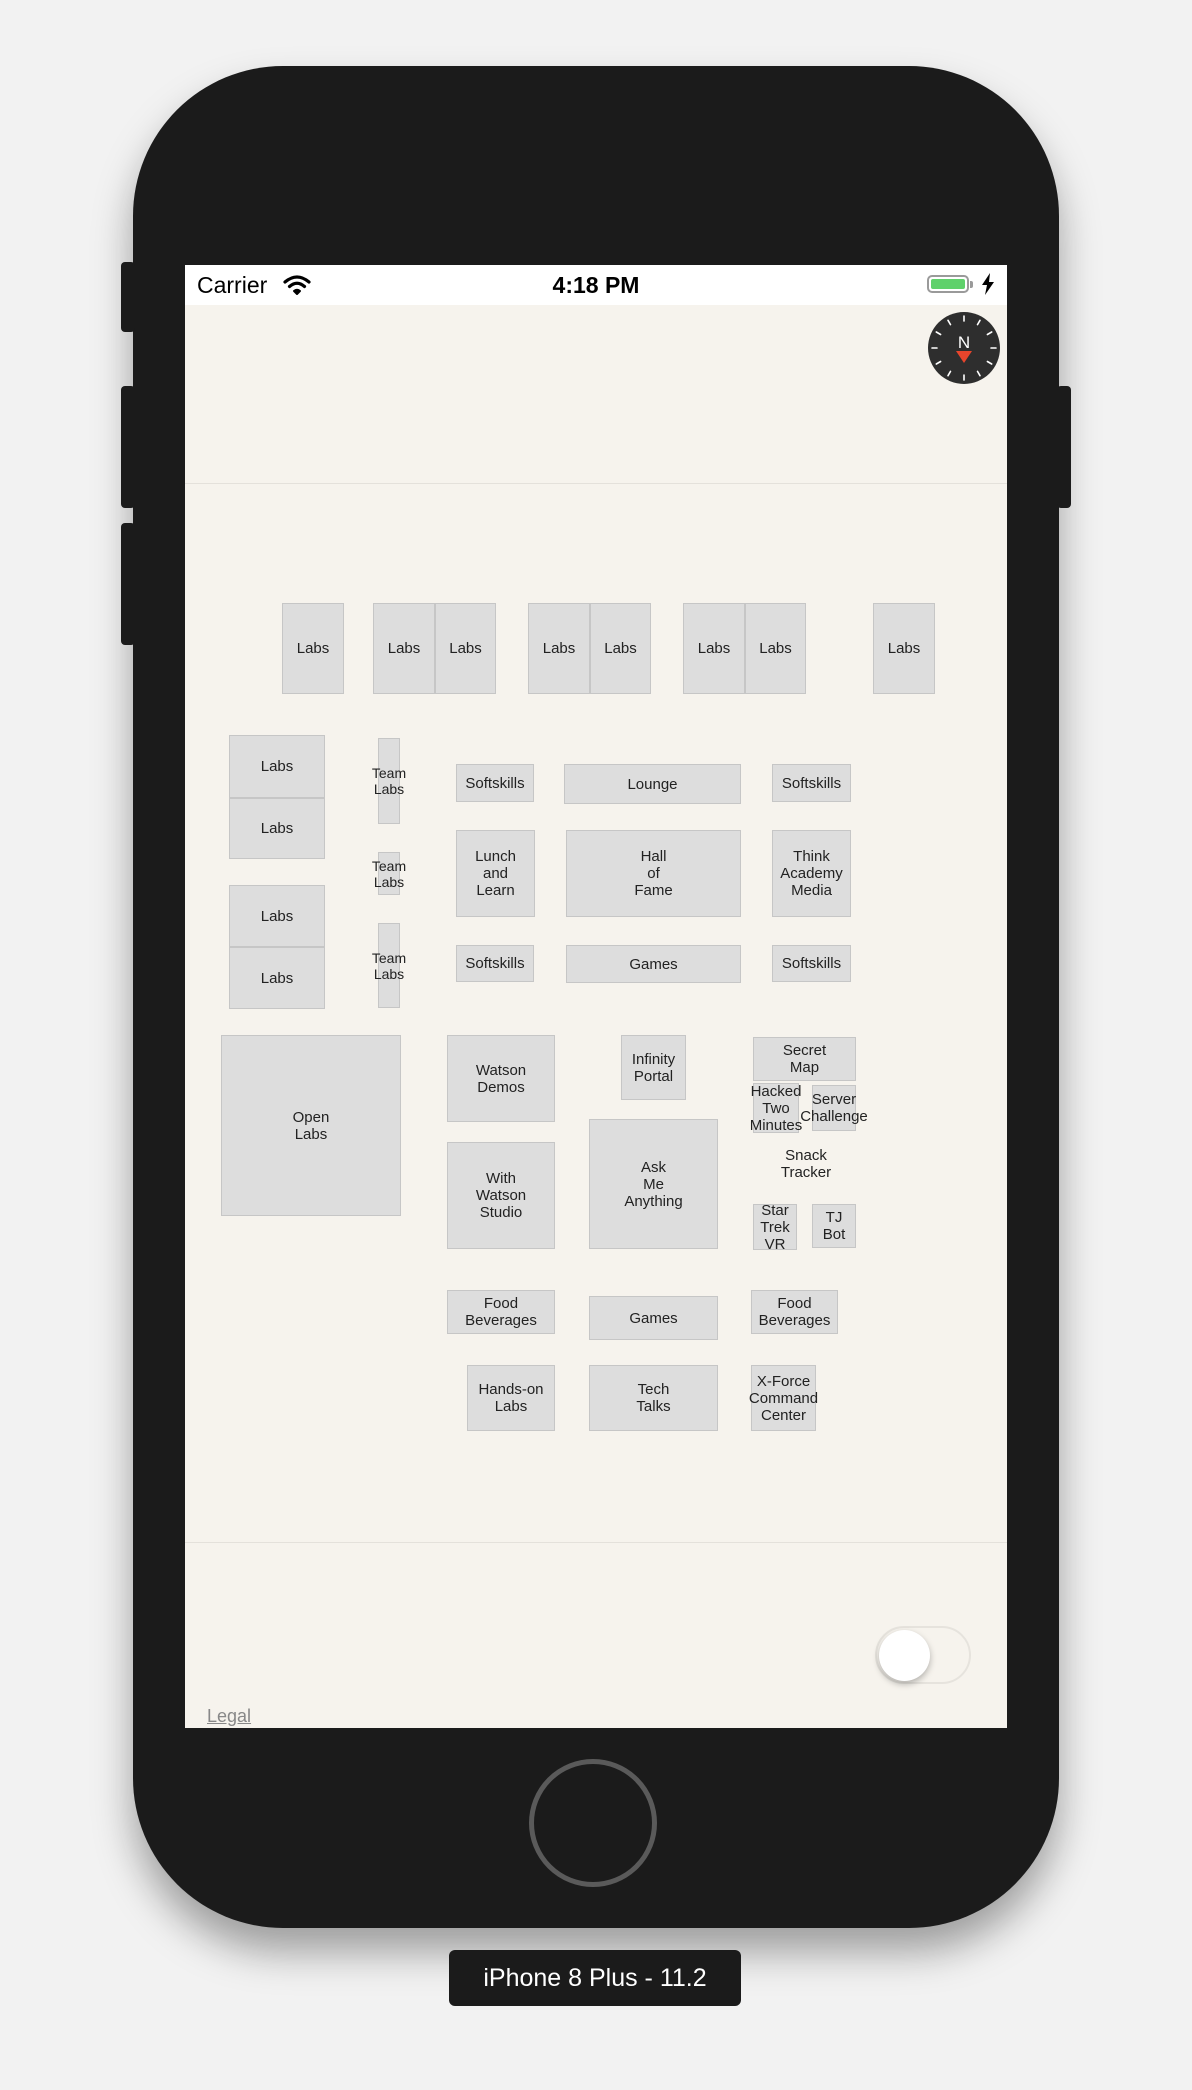 Image resolution: width=1192 pixels, height=2090 pixels. Describe the element at coordinates (1064, 447) in the screenshot. I see `power-button` at that location.